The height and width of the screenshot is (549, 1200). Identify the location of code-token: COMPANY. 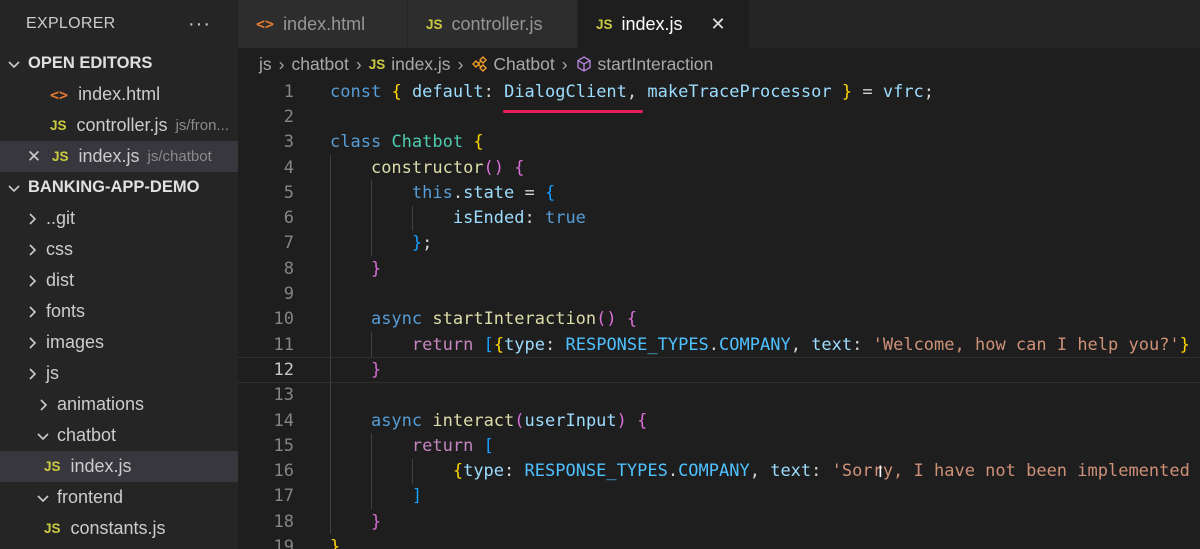
(714, 471).